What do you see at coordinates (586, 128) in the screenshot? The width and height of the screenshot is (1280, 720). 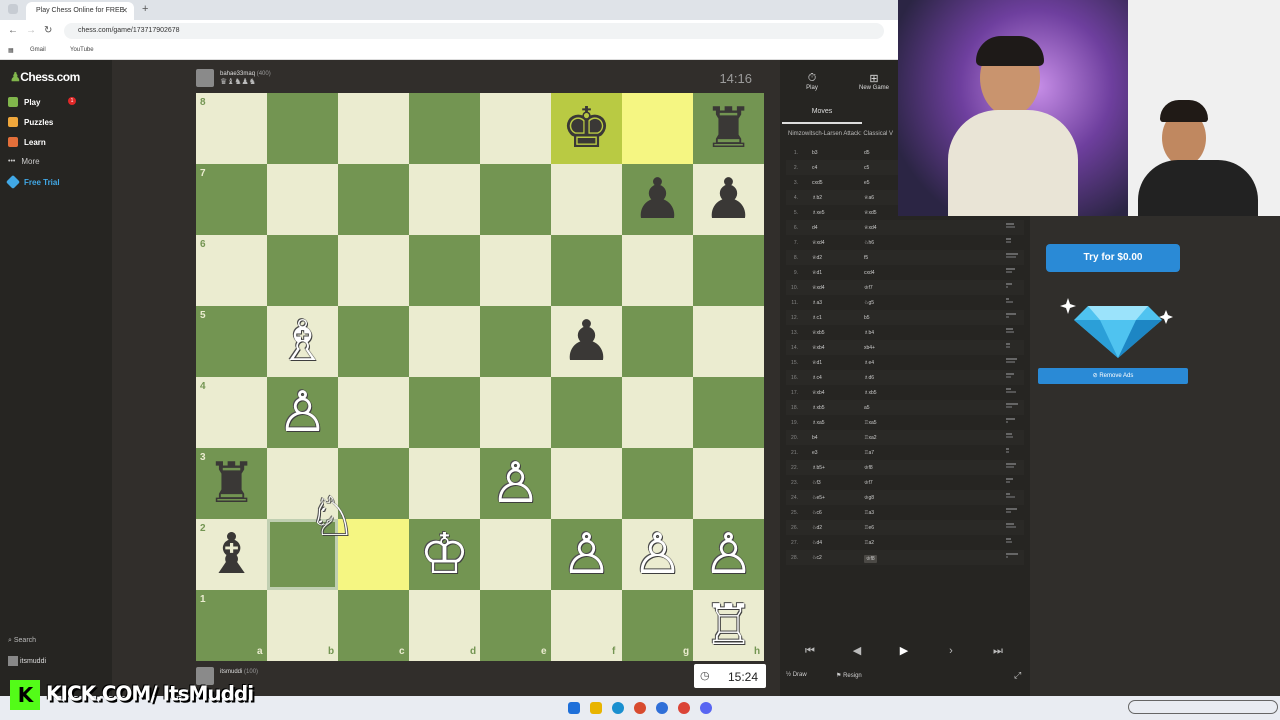 I see `piece-black-f8: ♚` at bounding box center [586, 128].